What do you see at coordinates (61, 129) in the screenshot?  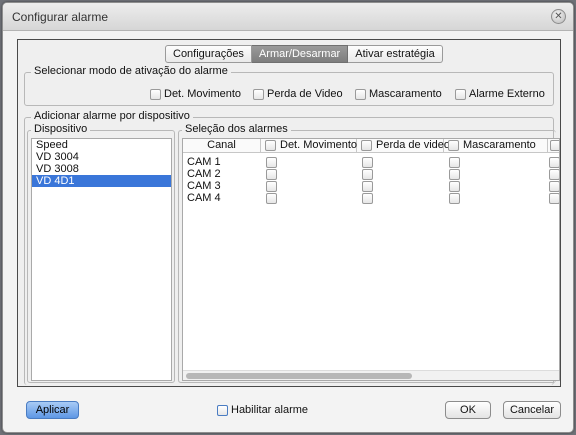 I see `device-legend: Dispositivo` at bounding box center [61, 129].